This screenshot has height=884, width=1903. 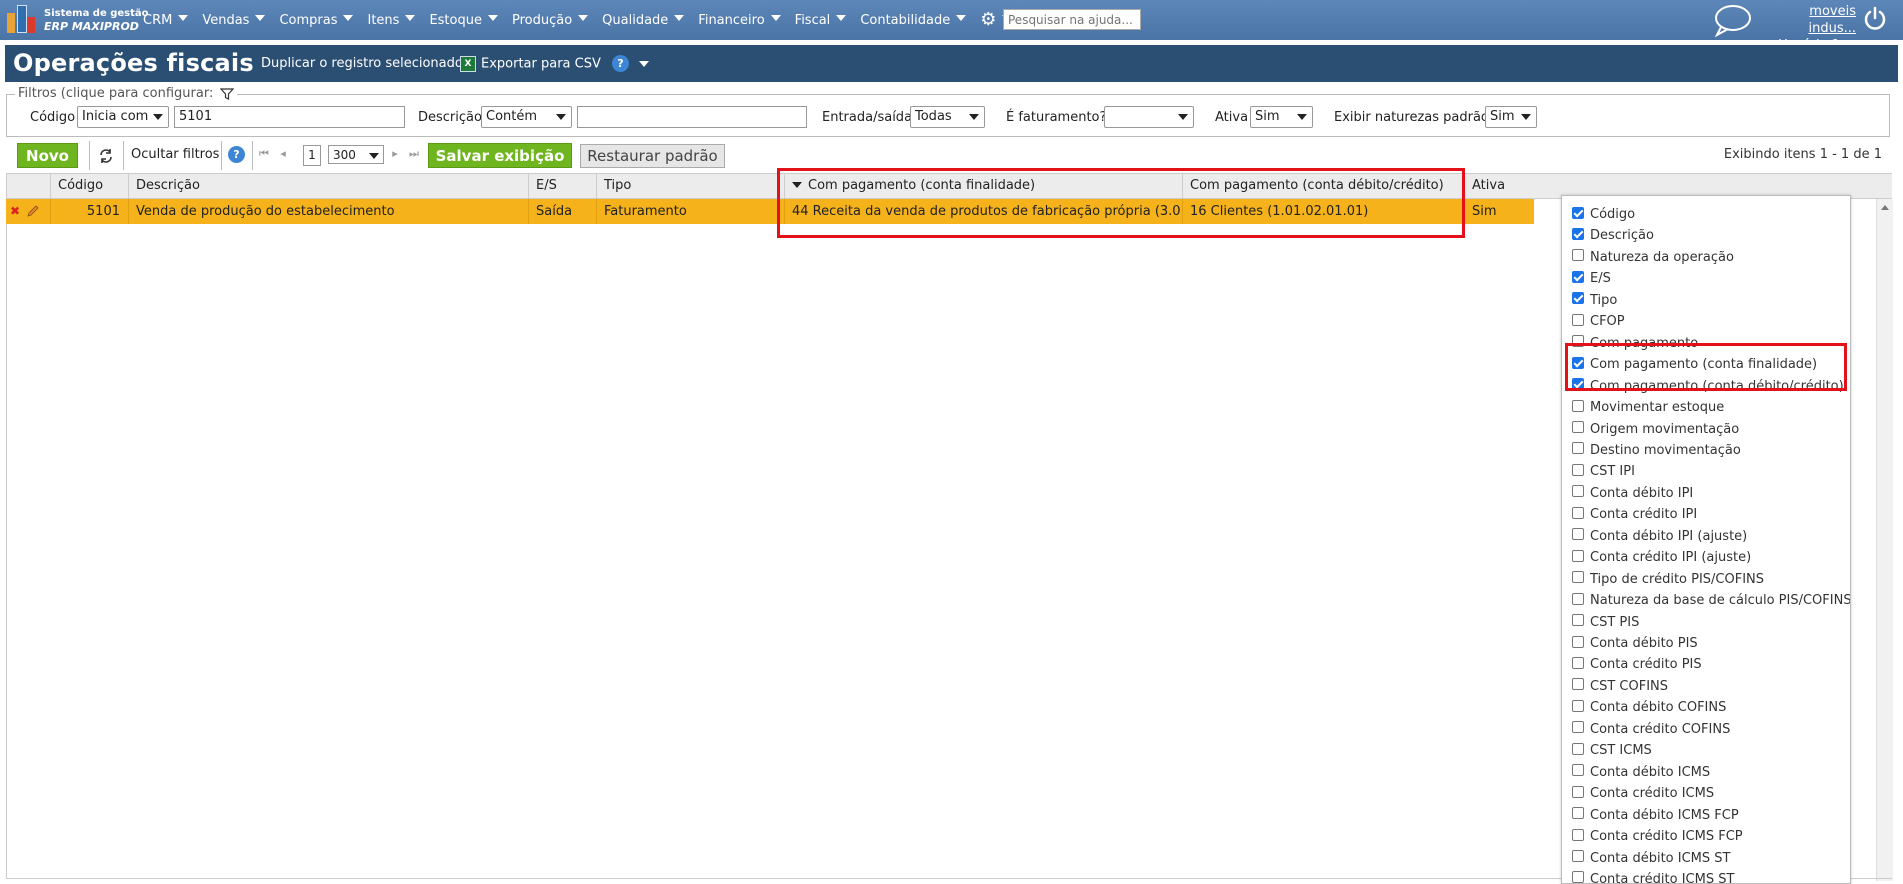 I want to click on menu-fiscal: Fiscal, so click(x=821, y=20).